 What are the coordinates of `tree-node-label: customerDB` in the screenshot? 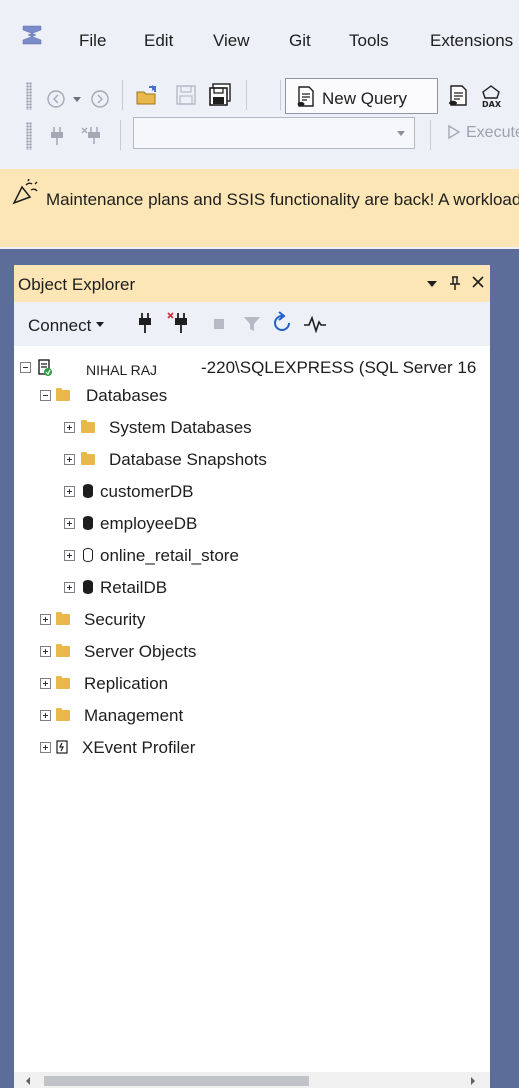 It's located at (147, 491).